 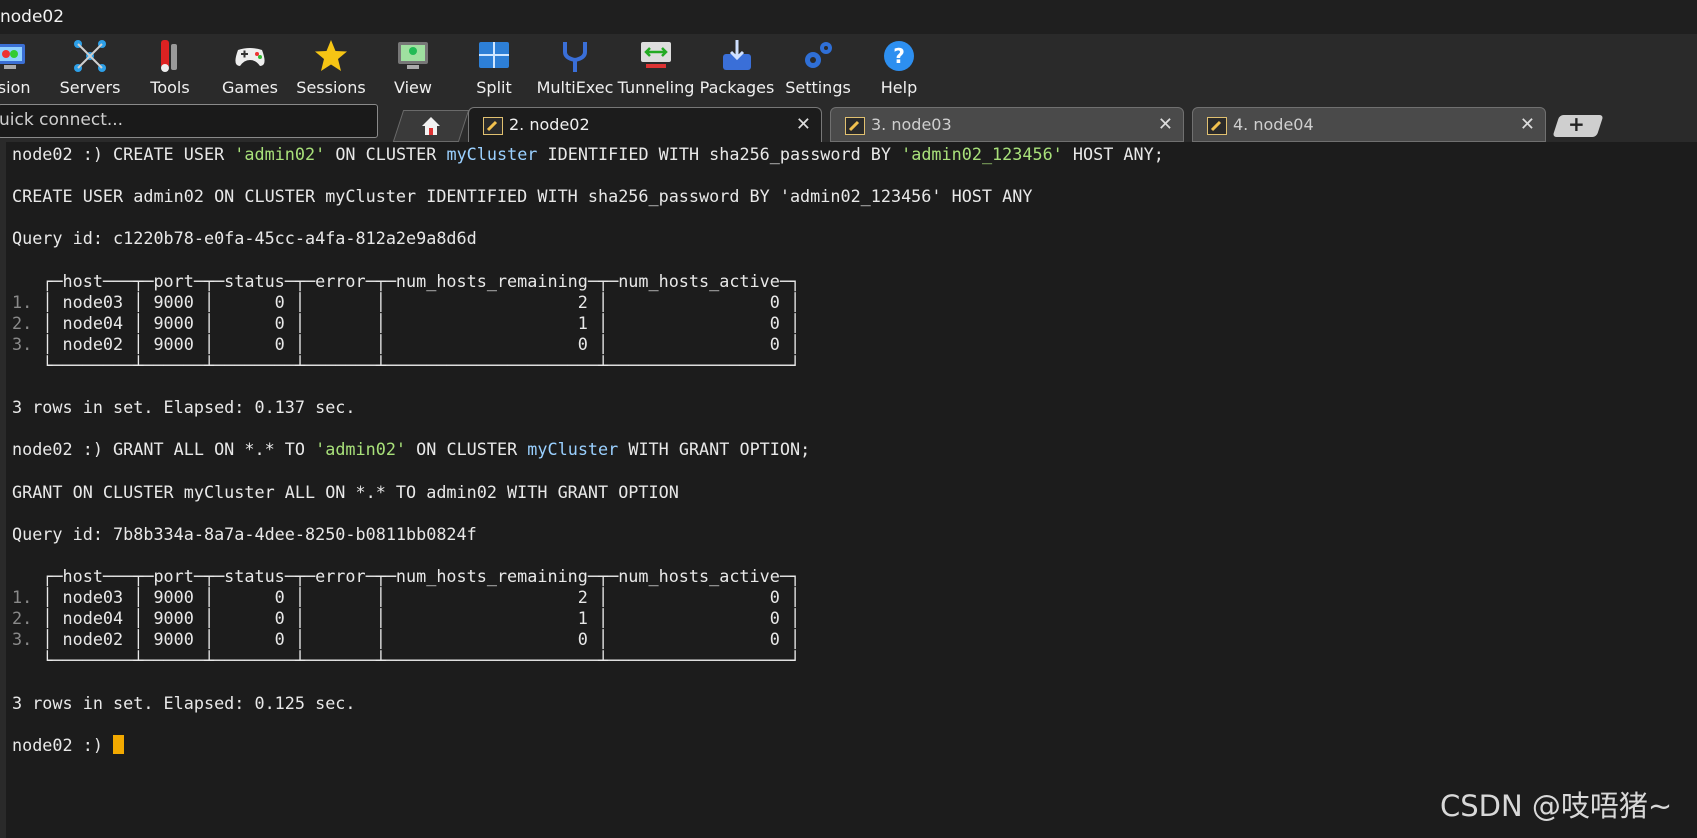 I want to click on terminal-text: WITH GRANT OPTION;, so click(x=714, y=449).